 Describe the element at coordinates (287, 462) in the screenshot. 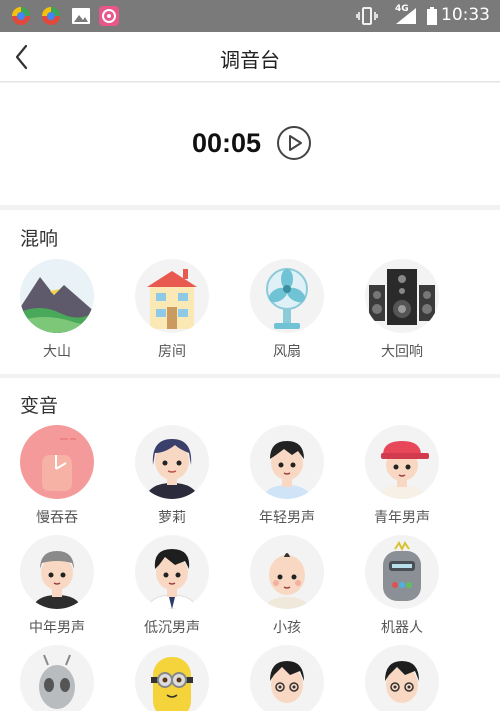

I see `young-man-avatar-icon` at that location.